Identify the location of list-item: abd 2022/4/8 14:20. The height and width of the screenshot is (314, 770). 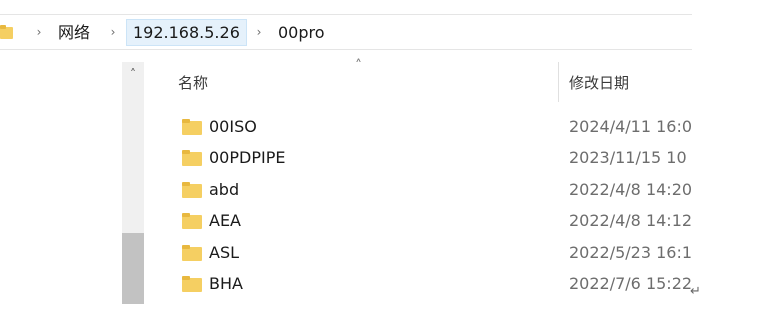
(418, 190).